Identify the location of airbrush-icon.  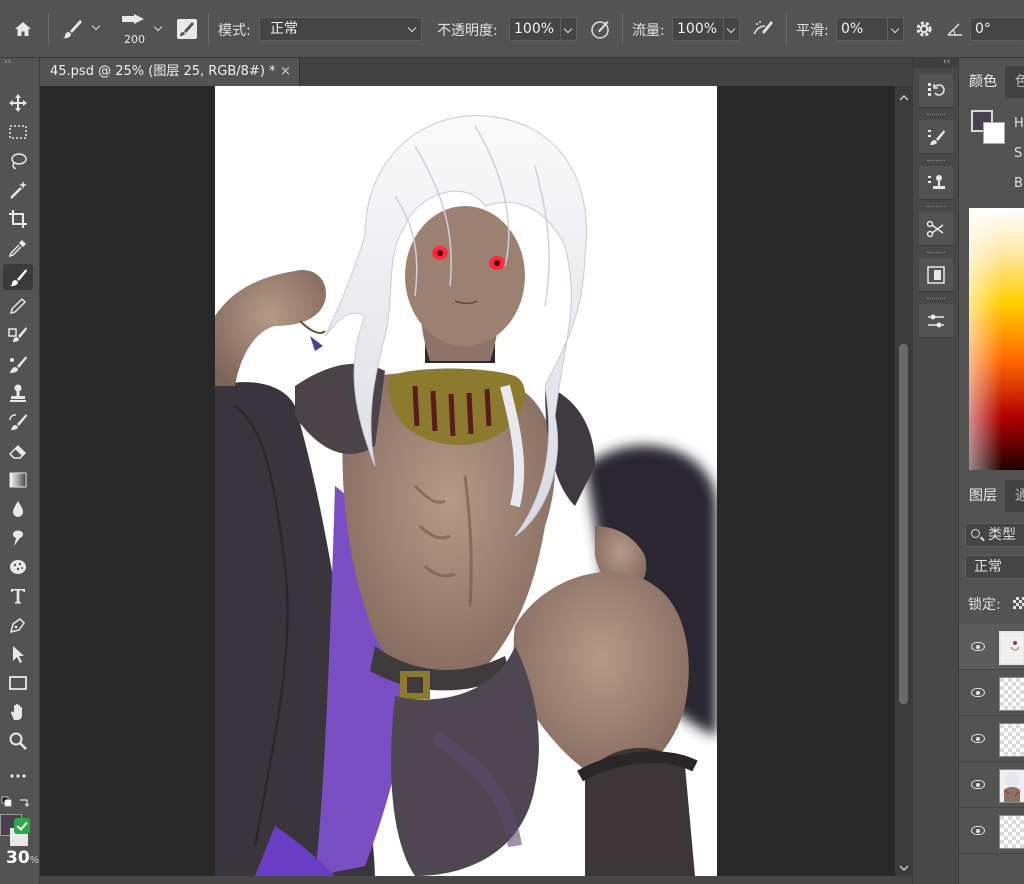
(763, 28).